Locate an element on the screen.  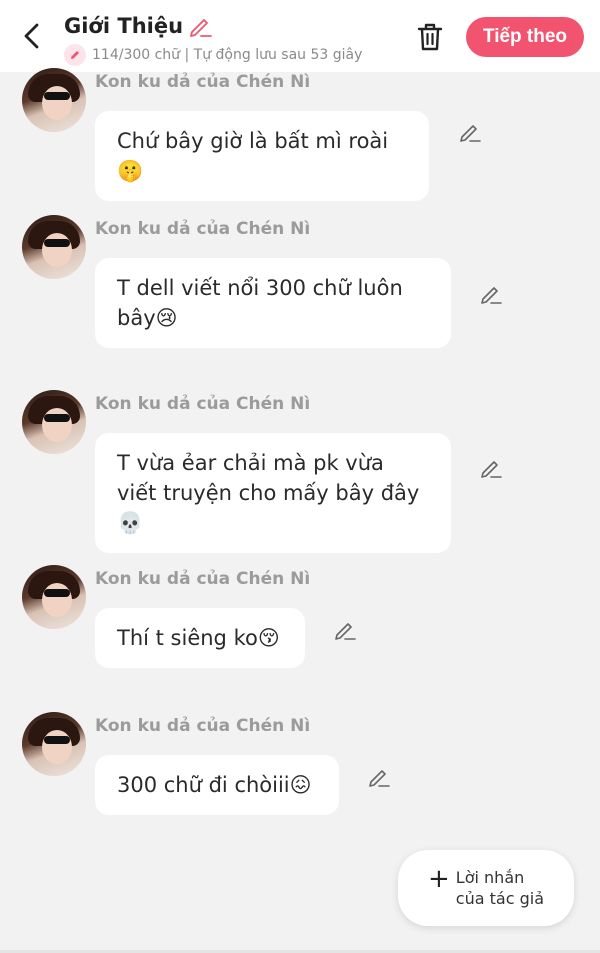
autosave-status: 114/300 chữ | Tự động lưu sau 53 giây is located at coordinates (229, 55).